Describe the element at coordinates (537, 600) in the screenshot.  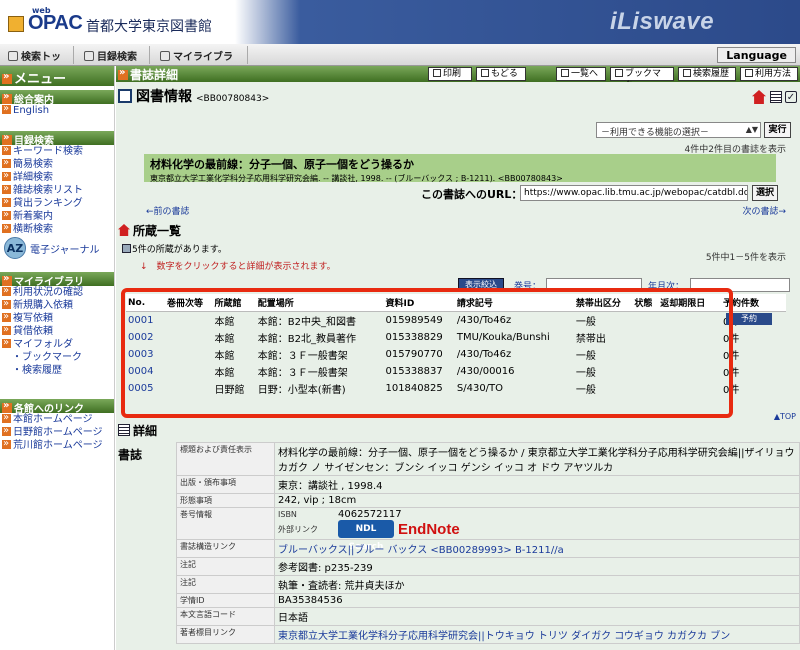
I see `detail-value: BA35384536` at that location.